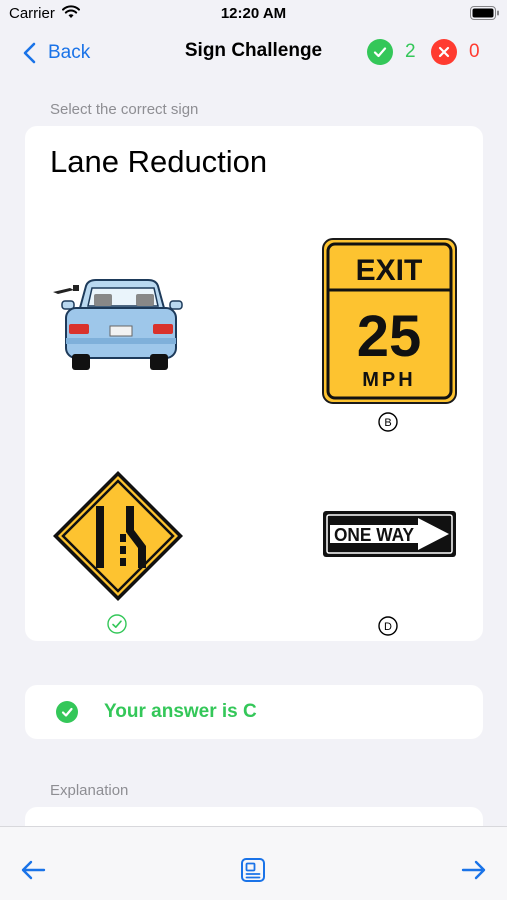 This screenshot has height=900, width=507. I want to click on previous-button, so click(33, 870).